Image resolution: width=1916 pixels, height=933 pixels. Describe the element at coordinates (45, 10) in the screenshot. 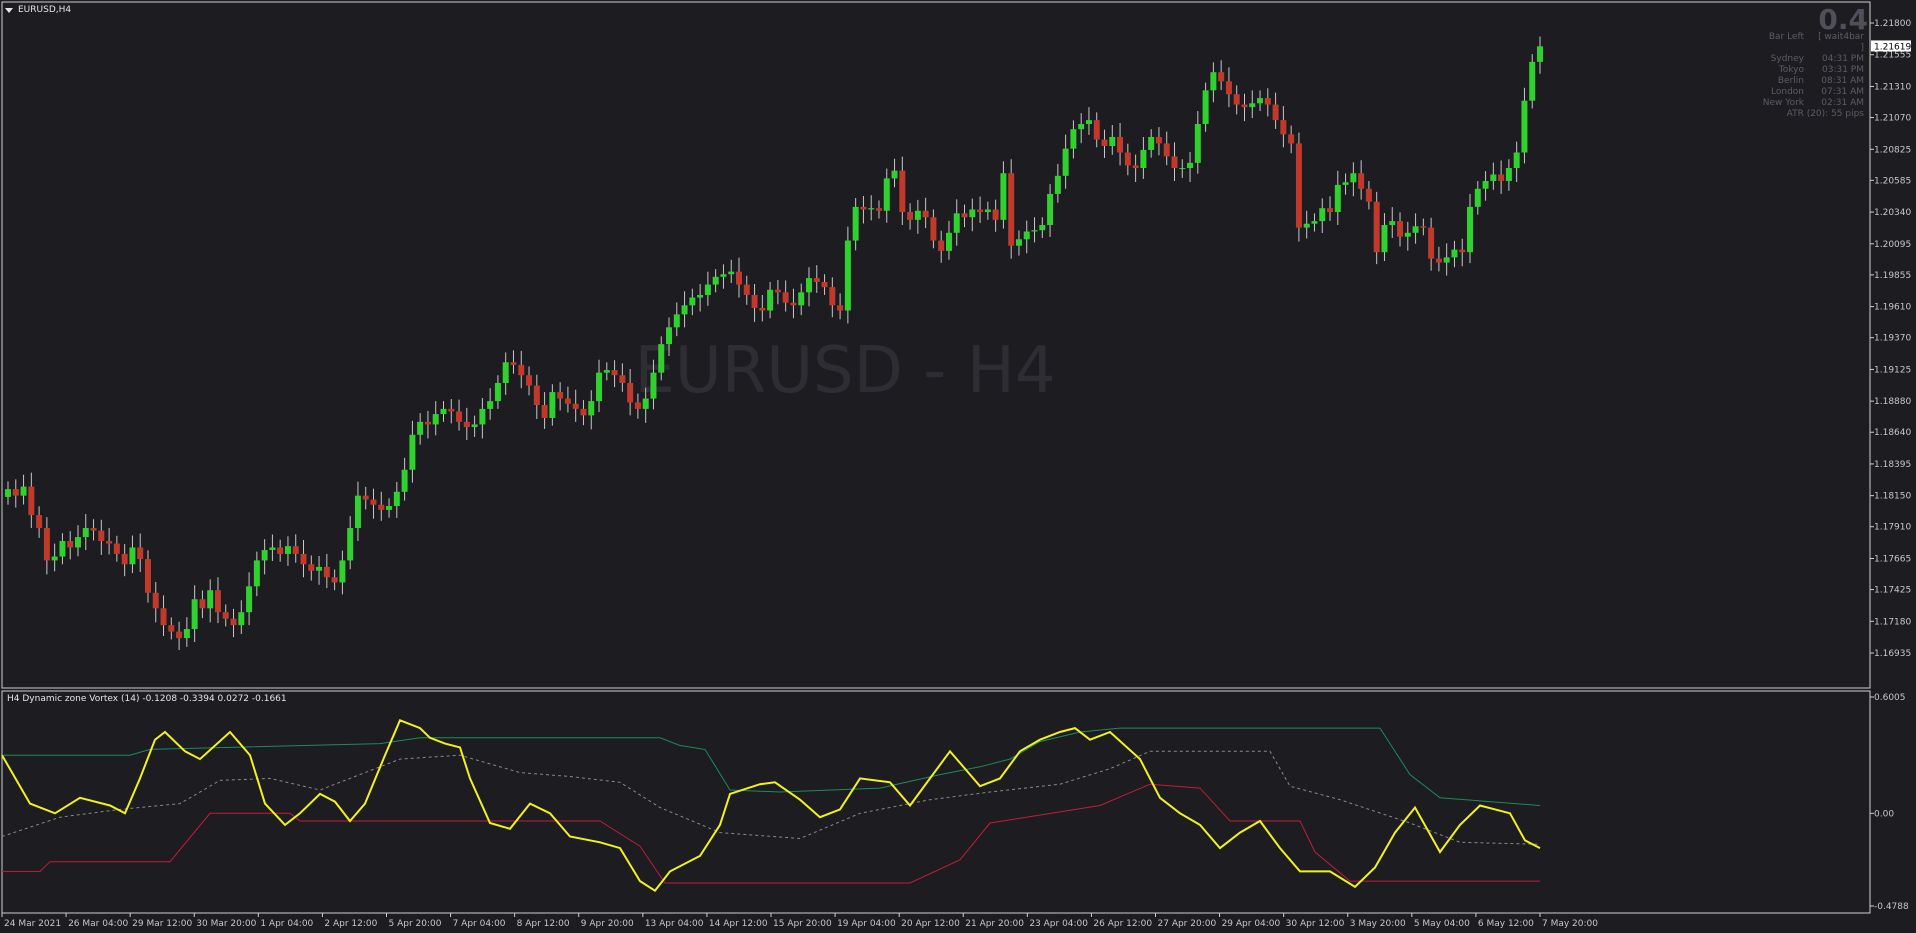

I see `symbol-title: EURUSD,H4` at that location.